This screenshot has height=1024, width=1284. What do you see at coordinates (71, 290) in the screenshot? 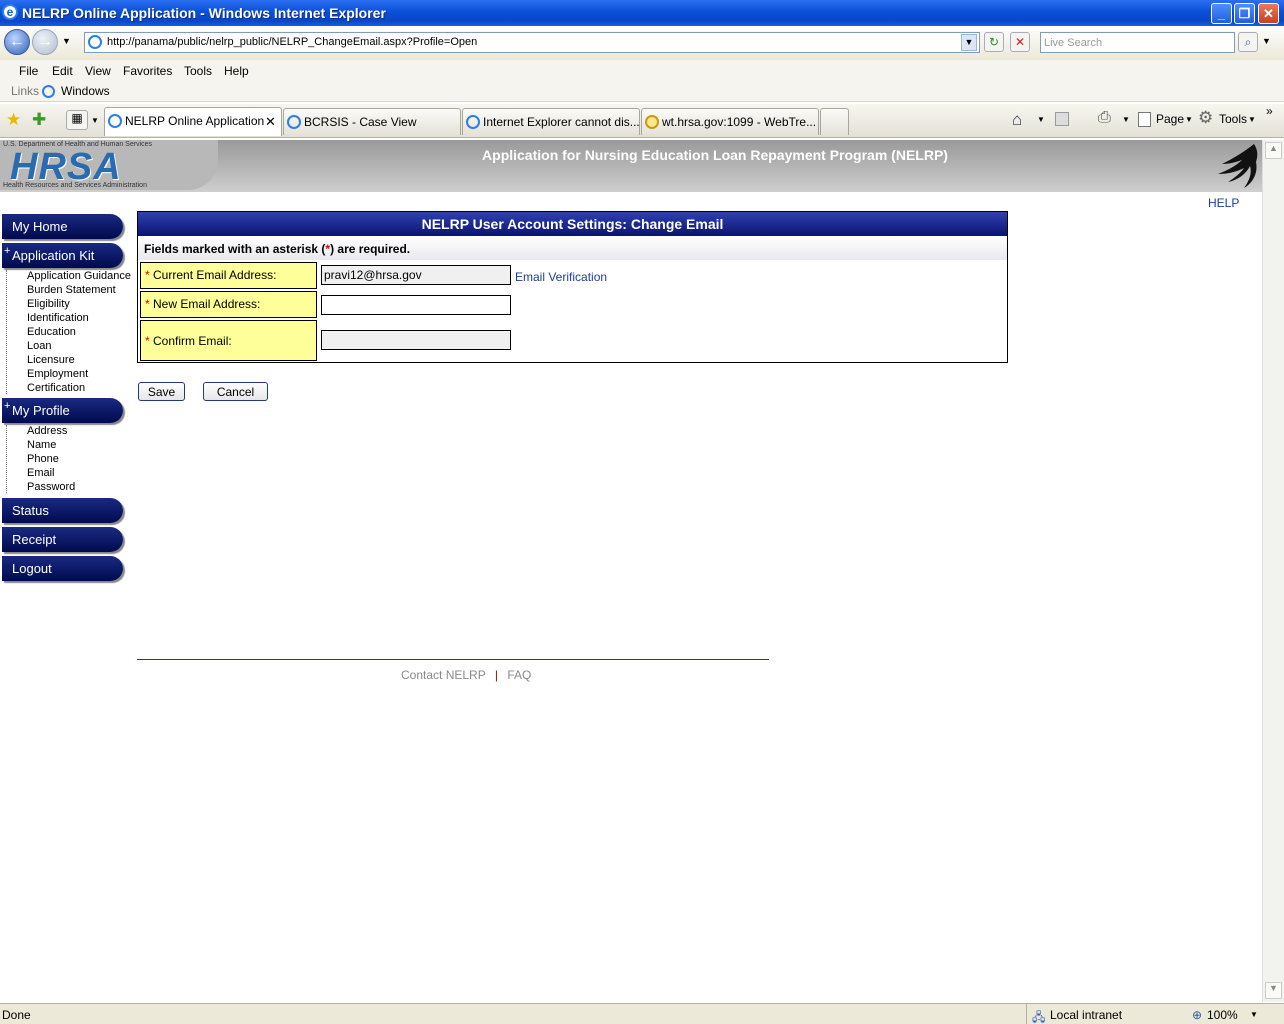
I see `kit-burden-statement: Burden Statement` at bounding box center [71, 290].